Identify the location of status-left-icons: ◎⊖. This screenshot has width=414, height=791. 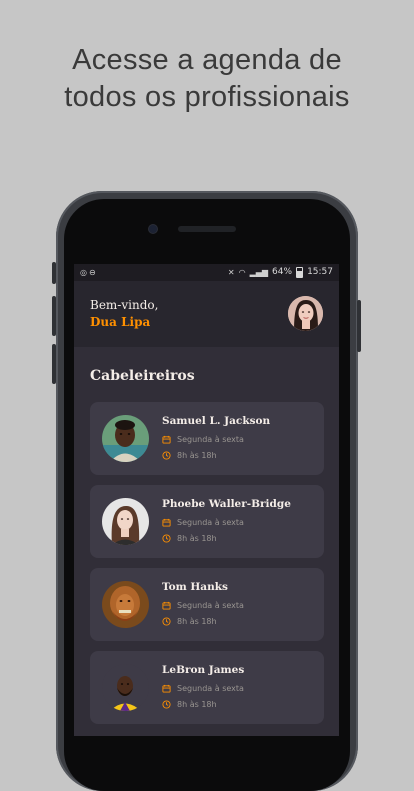
(89, 273).